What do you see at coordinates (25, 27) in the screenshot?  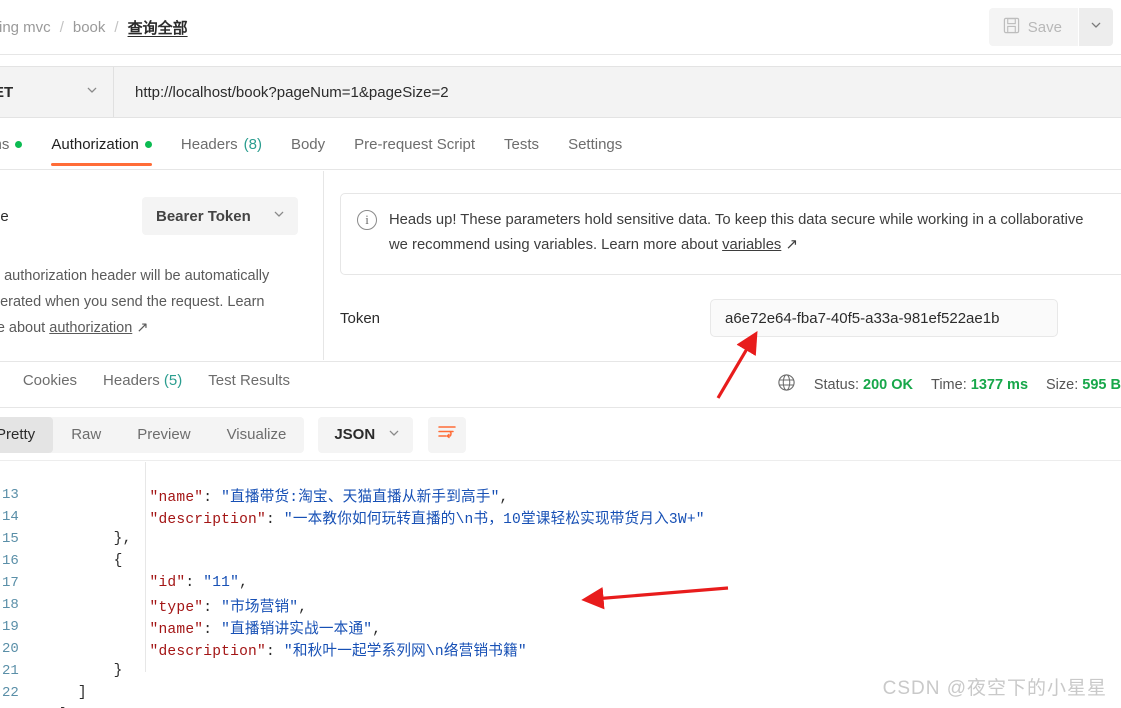 I see `breadcrumb-item-collection: ring mvc` at bounding box center [25, 27].